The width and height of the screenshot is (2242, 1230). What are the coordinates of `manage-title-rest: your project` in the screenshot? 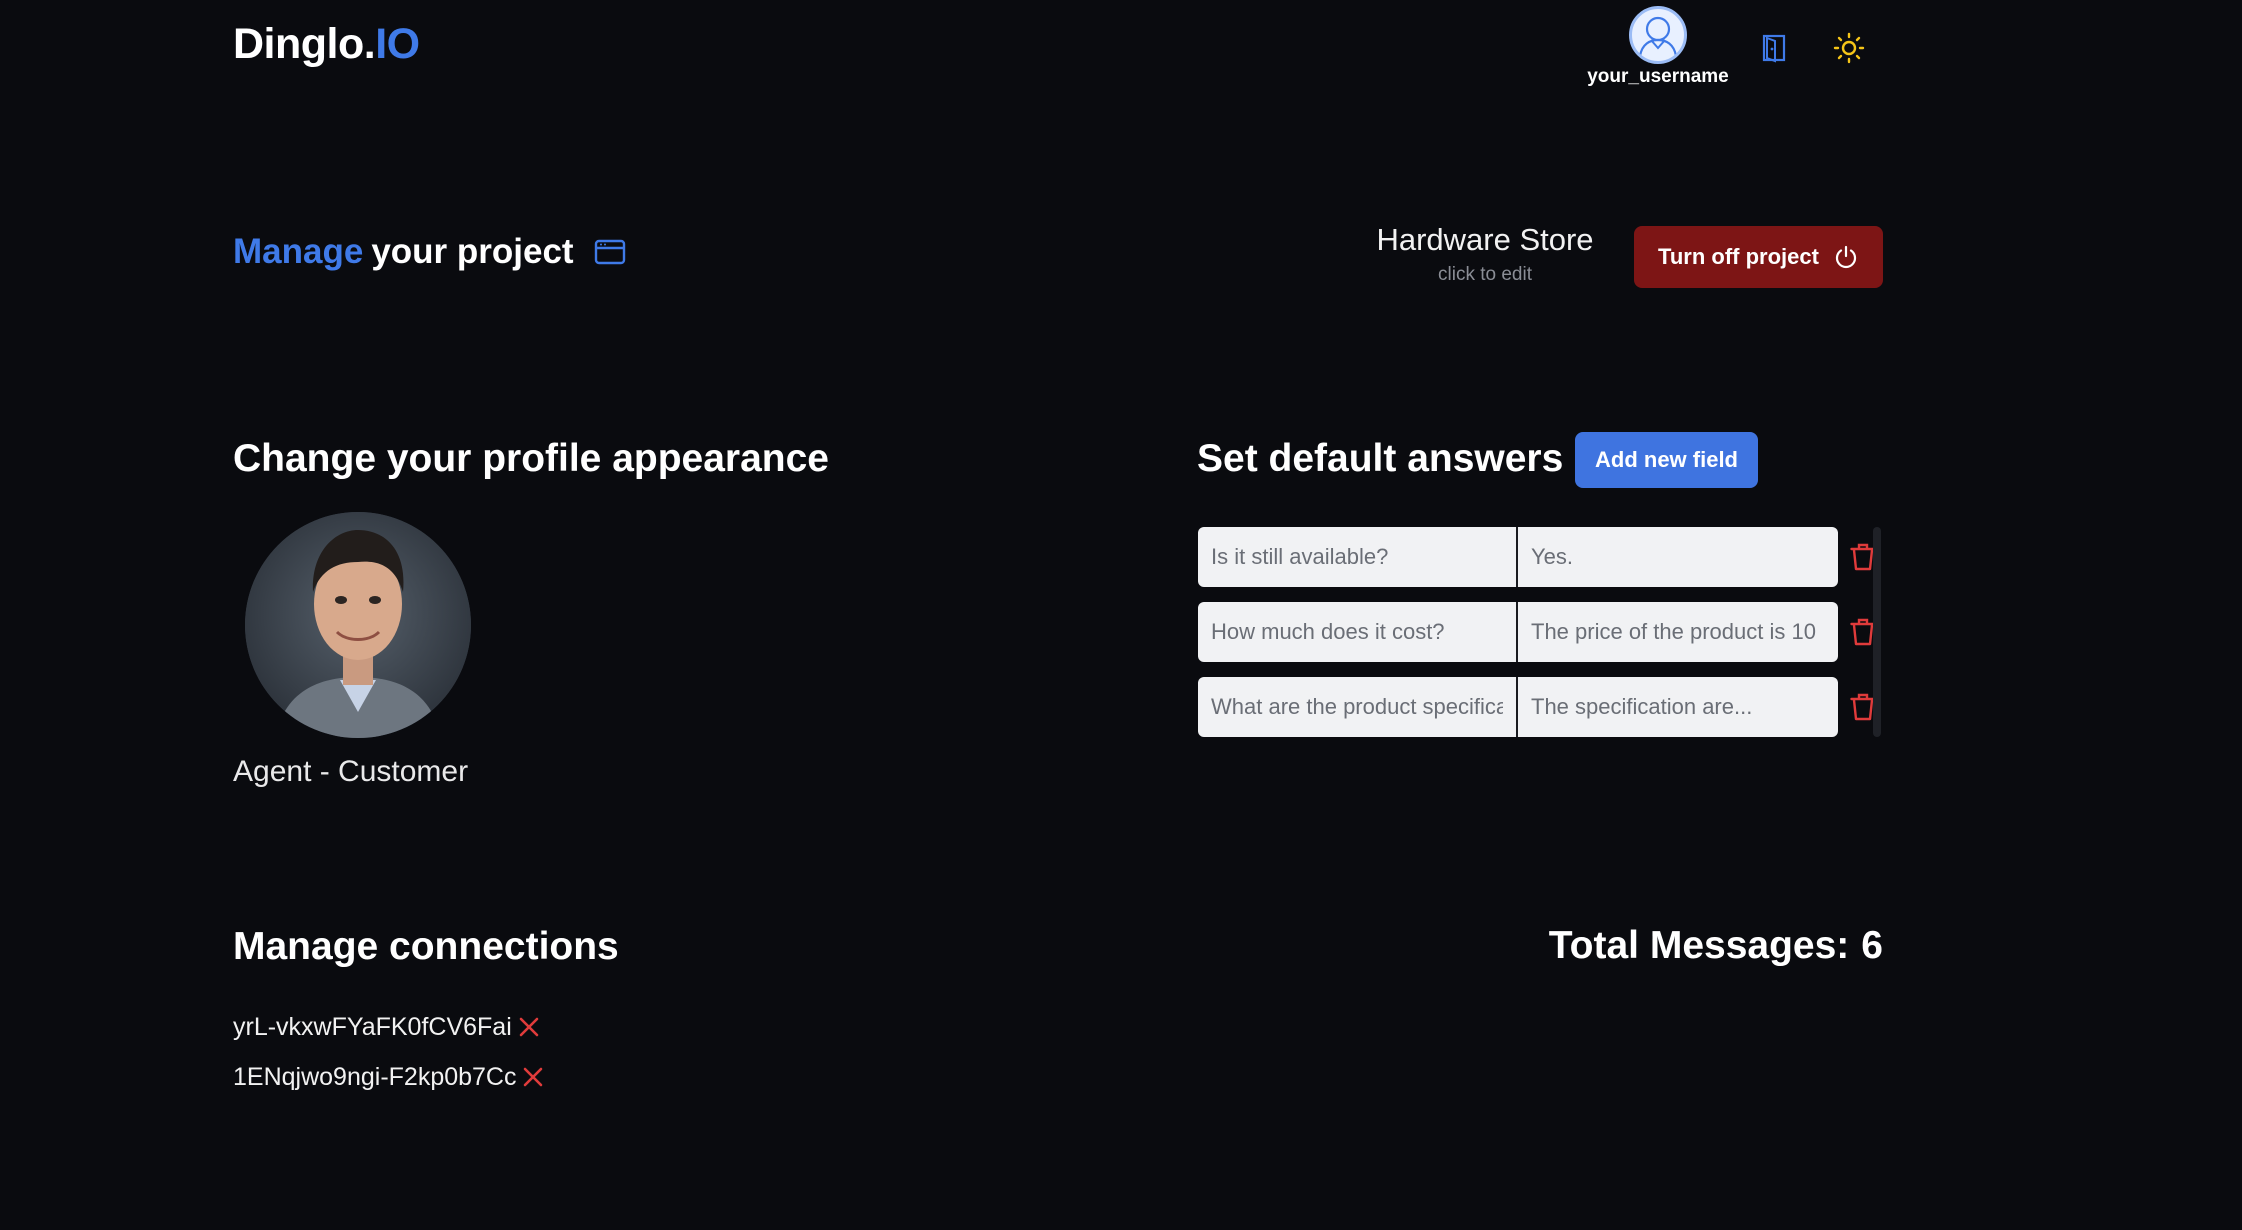 It's located at (472, 251).